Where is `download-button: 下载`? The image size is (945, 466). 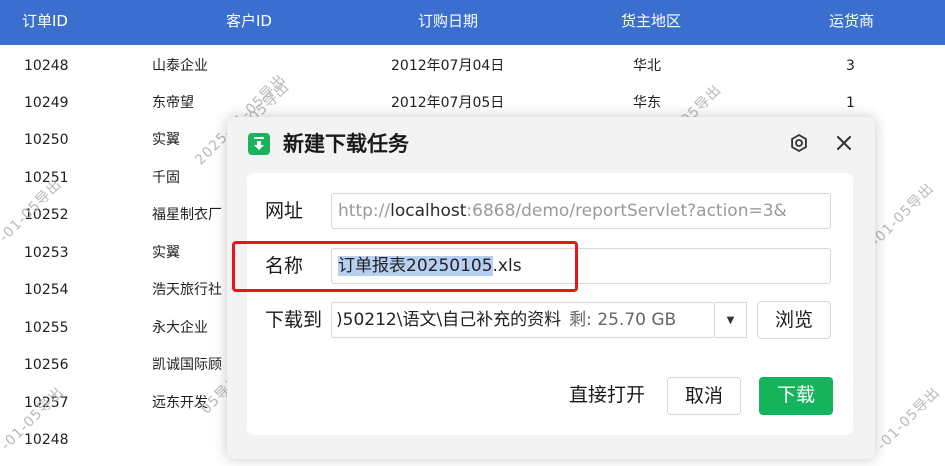 download-button: 下载 is located at coordinates (796, 396).